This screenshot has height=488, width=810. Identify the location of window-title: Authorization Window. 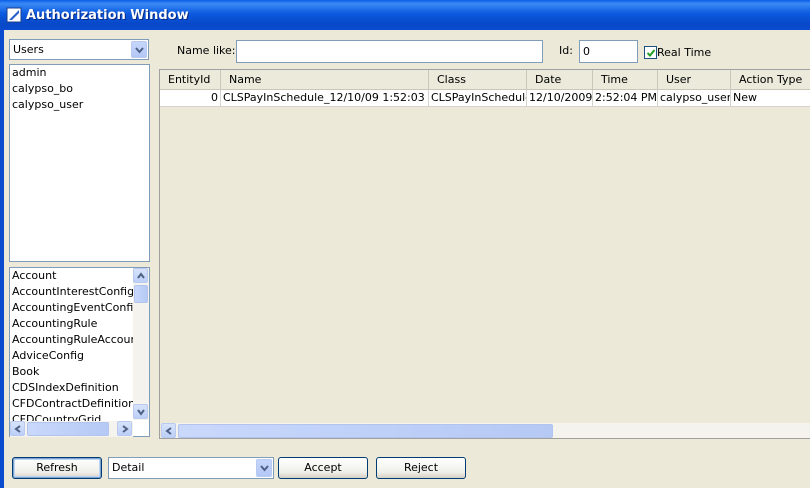
(107, 15).